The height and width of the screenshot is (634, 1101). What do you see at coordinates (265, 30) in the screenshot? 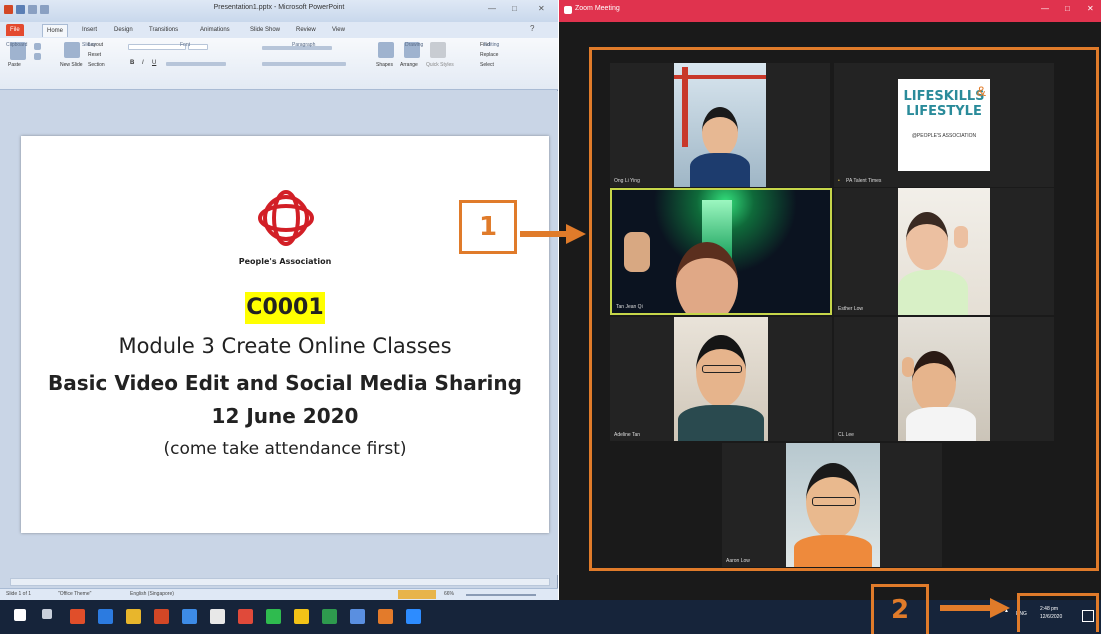
I see `tab-slide-show: Slide Show` at bounding box center [265, 30].